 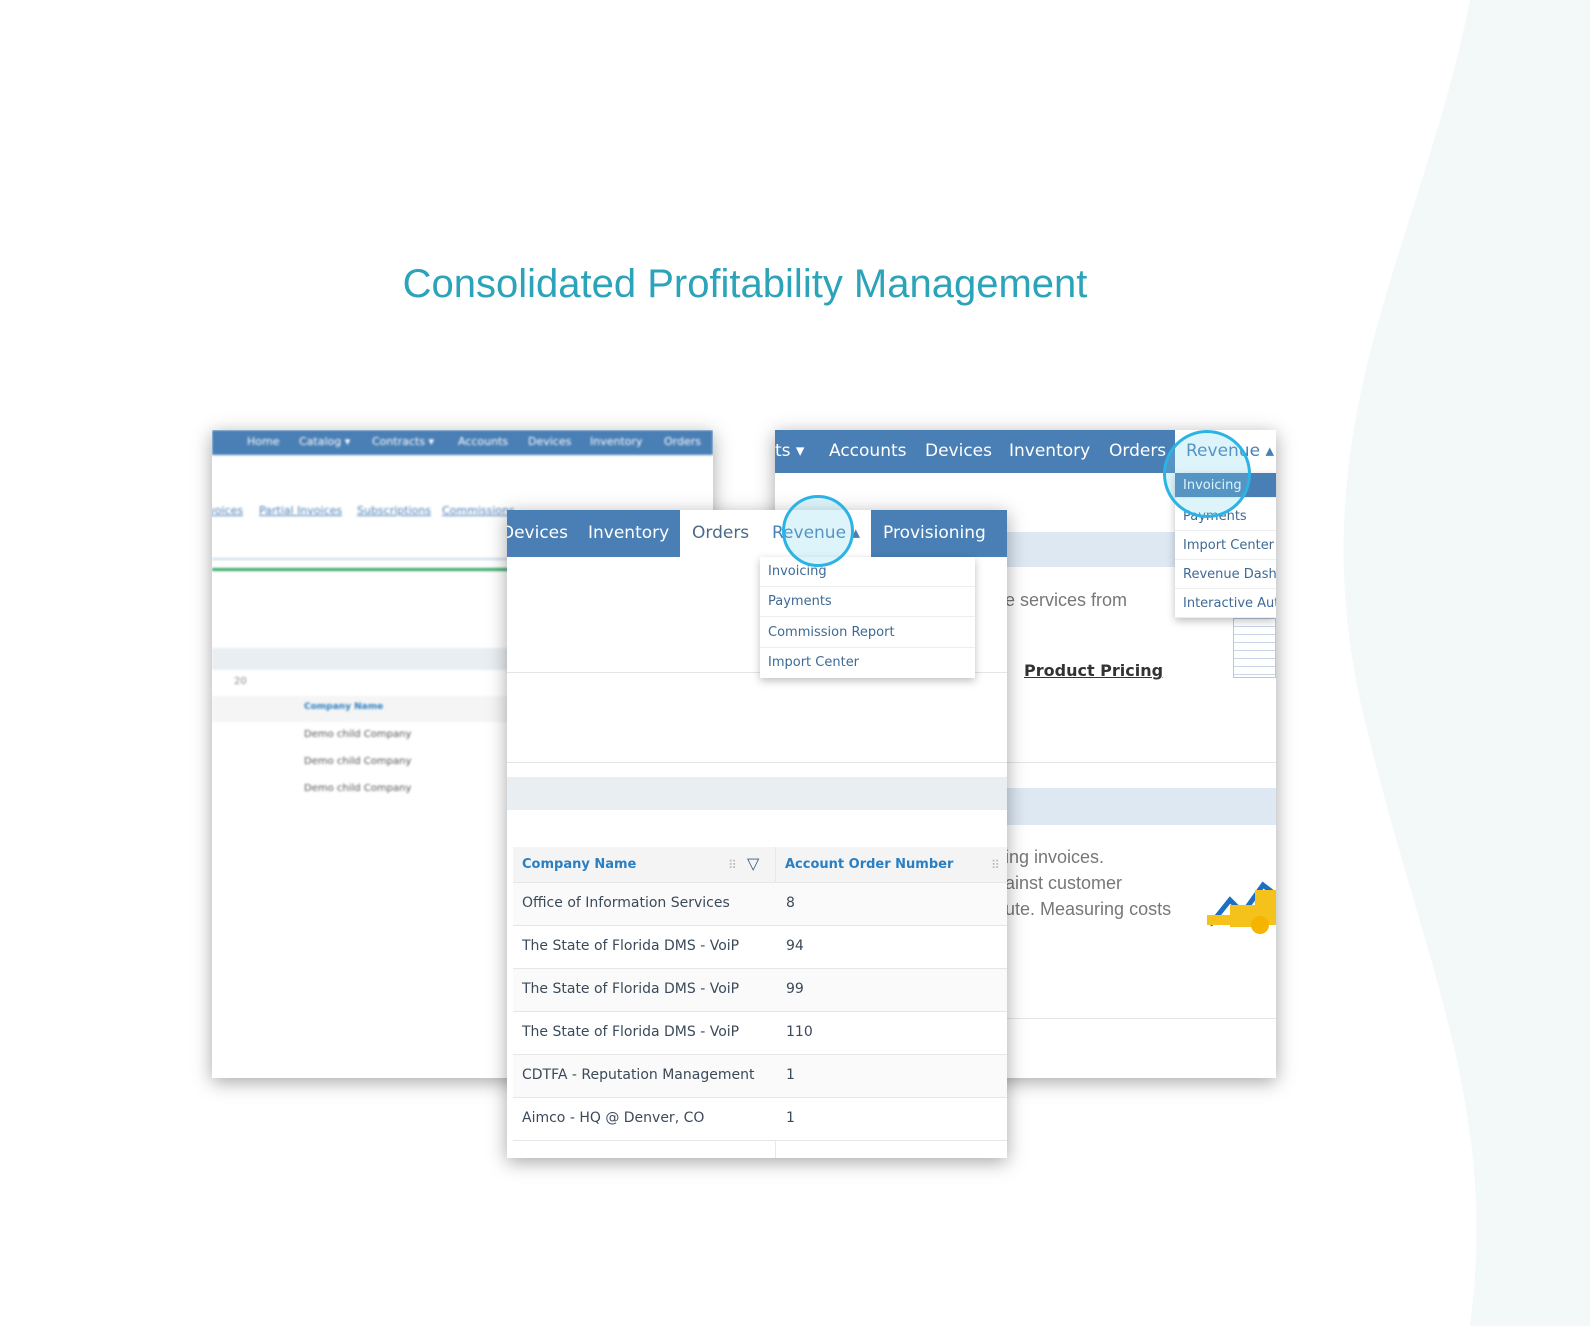 What do you see at coordinates (638, 1075) in the screenshot?
I see `cell-company-name: CDTFA - Reputation Management` at bounding box center [638, 1075].